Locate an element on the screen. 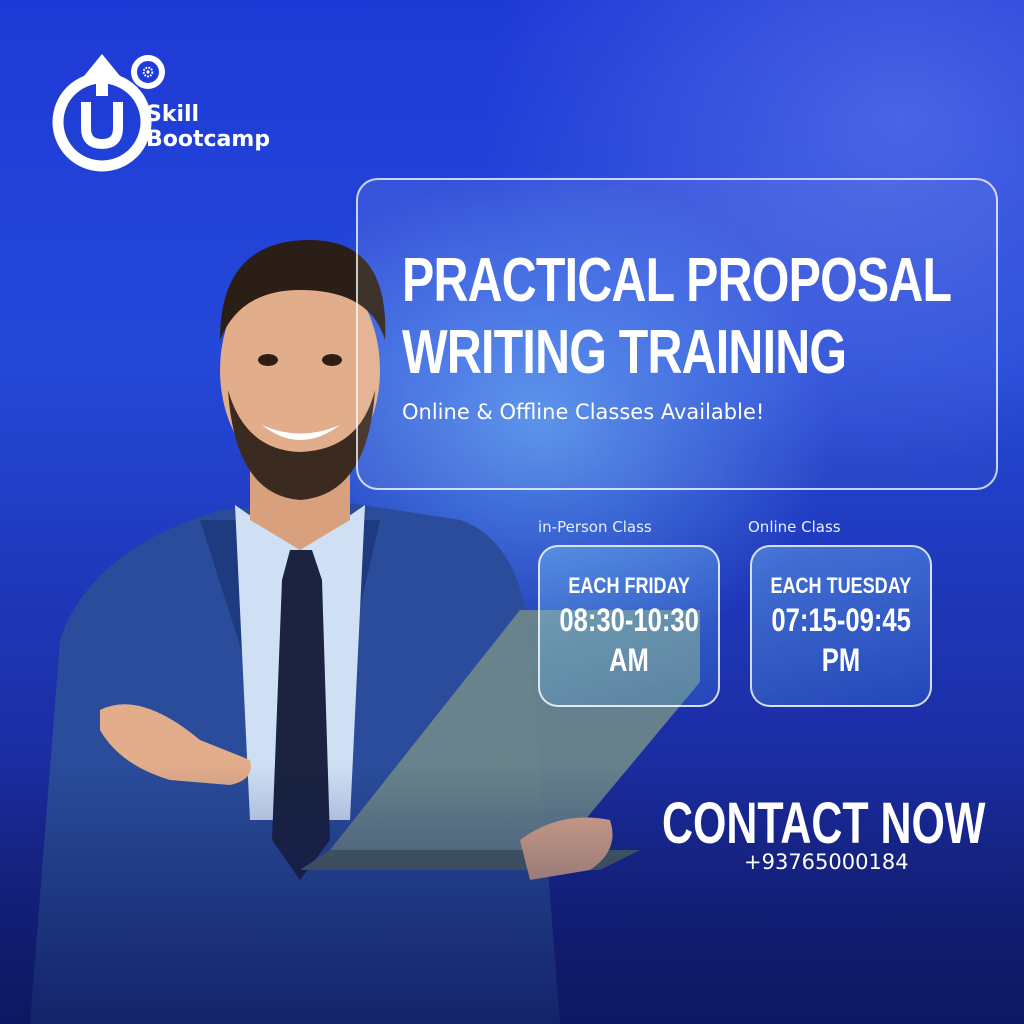  online-class-day: EACH TUESDAY is located at coordinates (841, 585).